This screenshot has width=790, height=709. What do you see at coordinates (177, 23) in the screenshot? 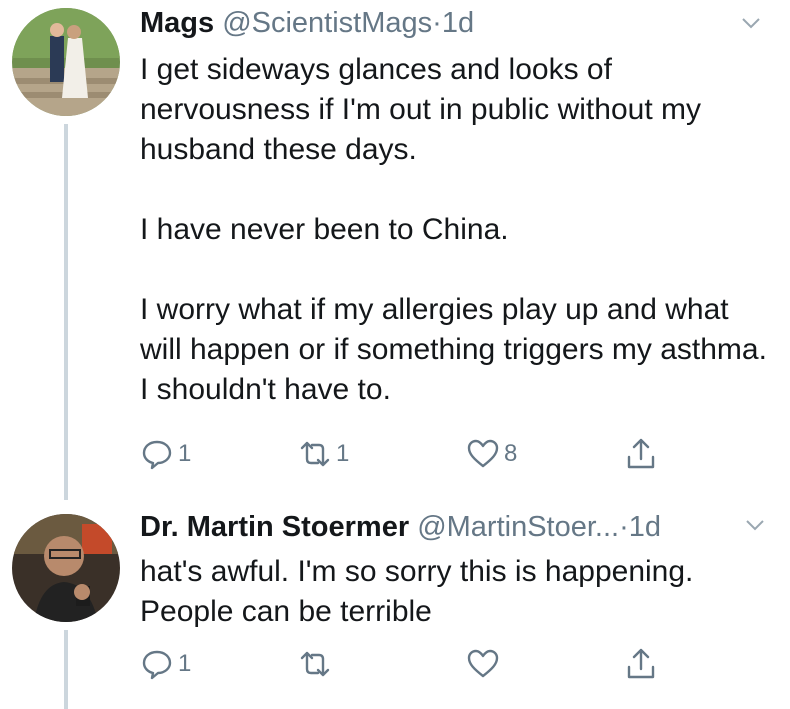
I see `display-name: Mags` at bounding box center [177, 23].